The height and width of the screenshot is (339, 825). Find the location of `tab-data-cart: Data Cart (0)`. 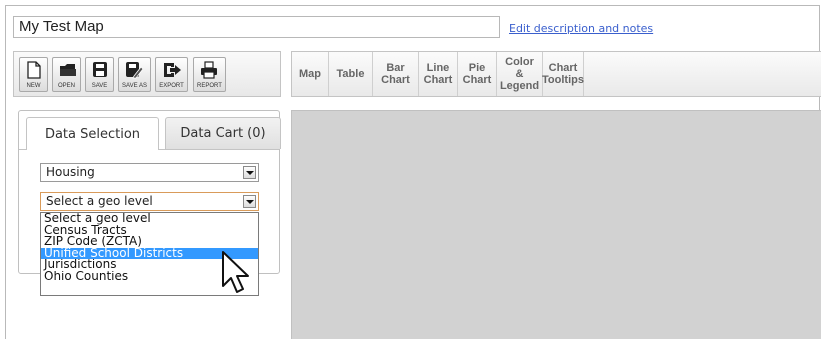

tab-data-cart: Data Cart (0) is located at coordinates (223, 133).